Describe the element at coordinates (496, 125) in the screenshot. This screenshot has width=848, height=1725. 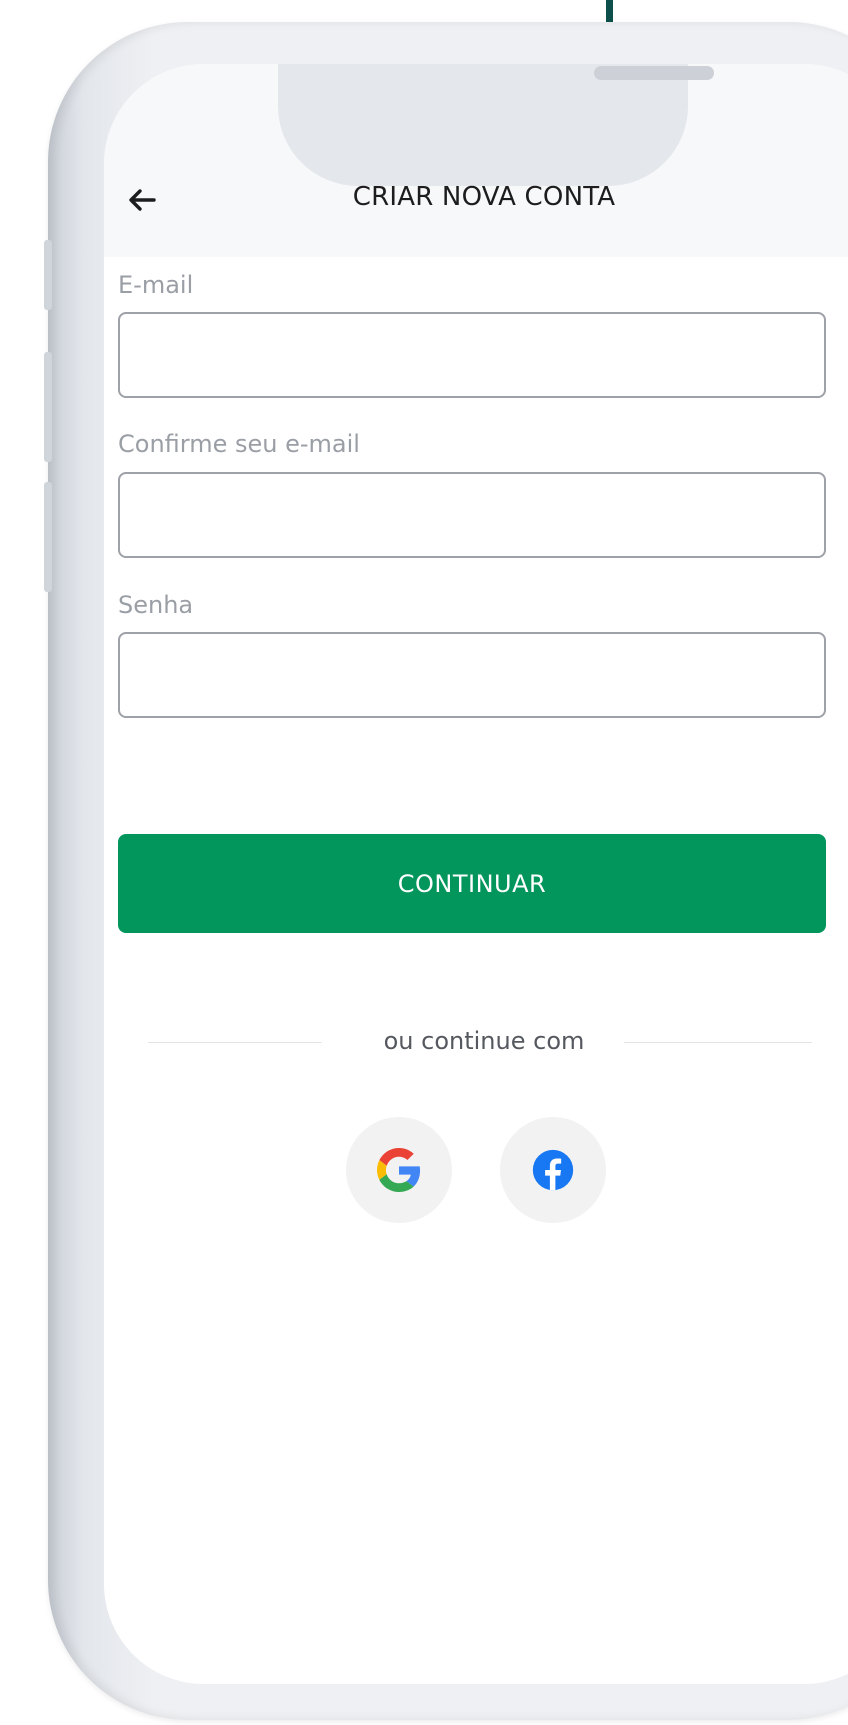
I see `phone-notch` at that location.